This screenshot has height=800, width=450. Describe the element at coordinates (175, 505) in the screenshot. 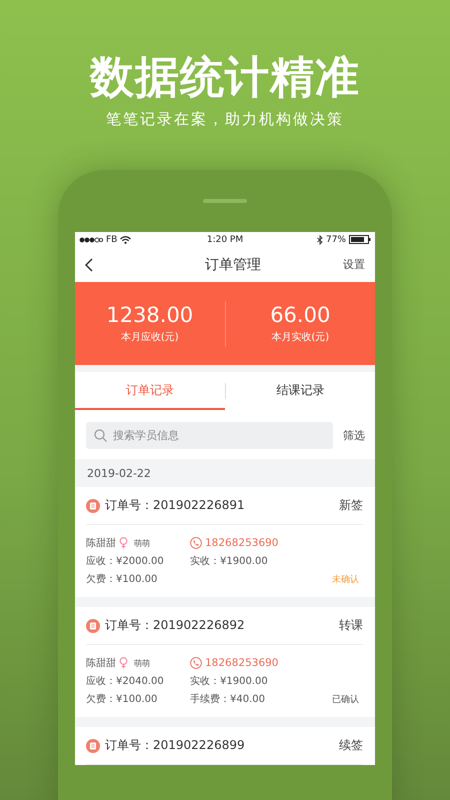

I see `order-number: 订单号：201902226891` at that location.